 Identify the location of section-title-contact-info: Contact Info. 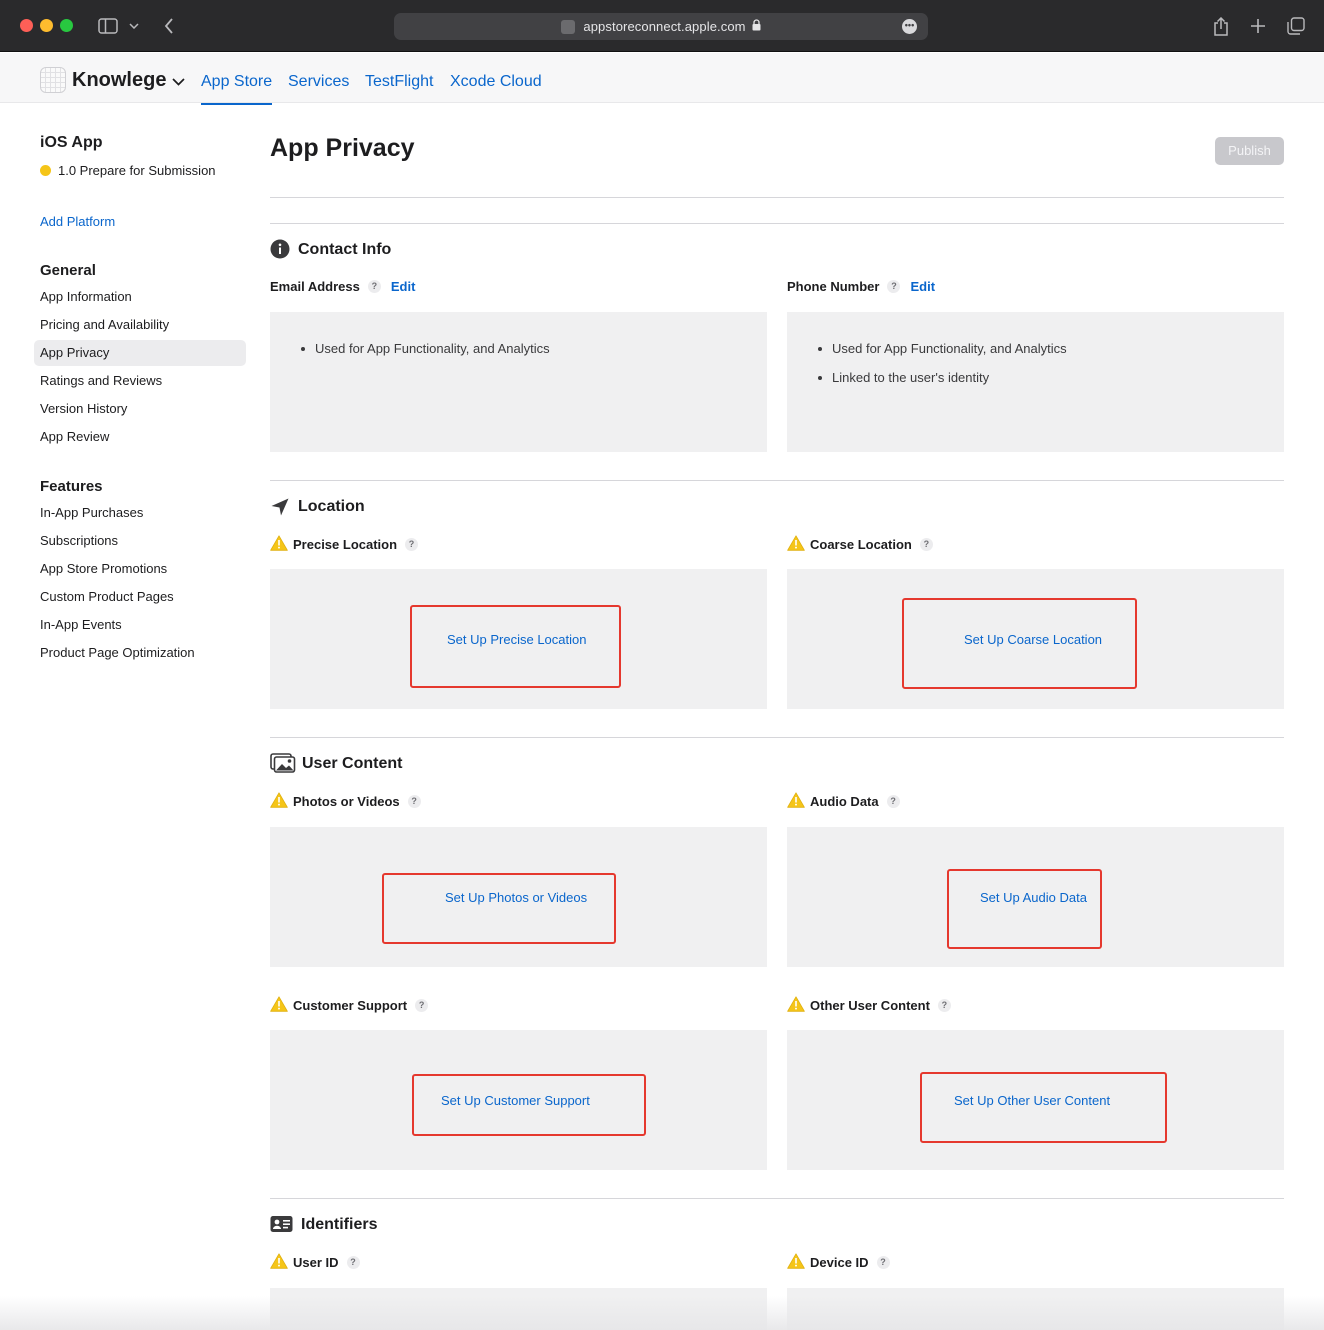
(345, 249).